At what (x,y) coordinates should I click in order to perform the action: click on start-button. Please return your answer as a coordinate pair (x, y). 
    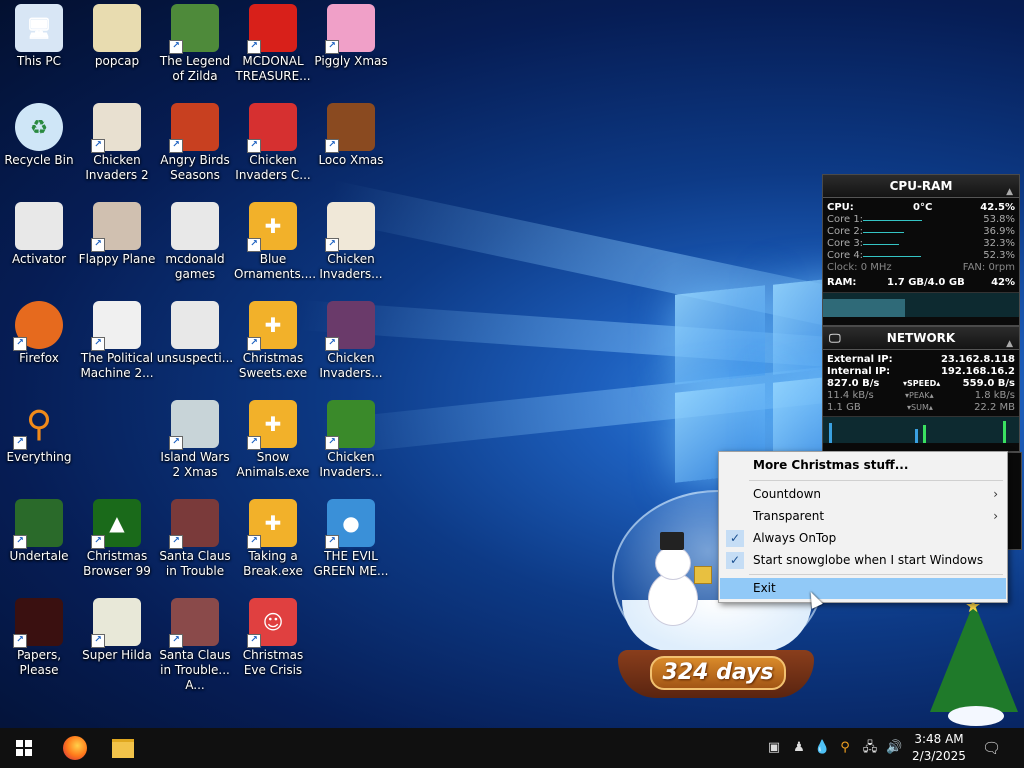
    Looking at the image, I should click on (24, 748).